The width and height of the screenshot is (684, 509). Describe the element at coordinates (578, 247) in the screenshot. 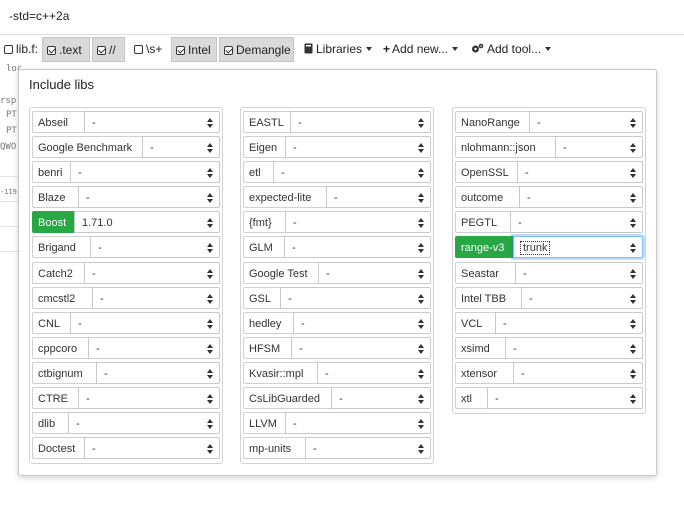

I see `library-version-select: trunk` at that location.